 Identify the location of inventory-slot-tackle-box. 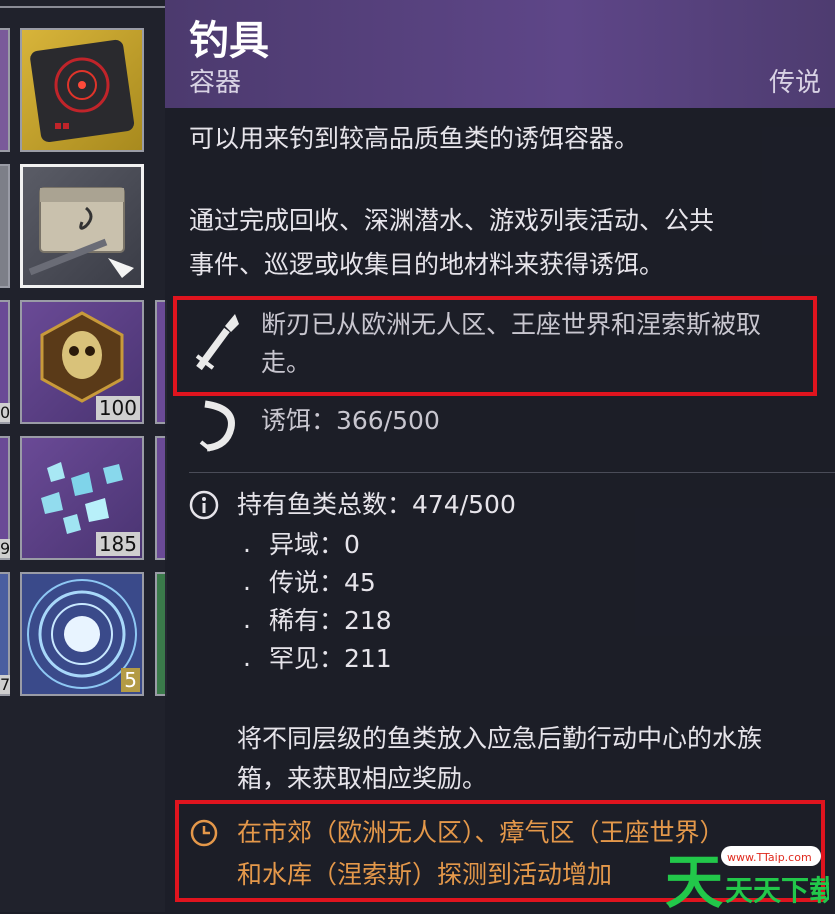
(82, 226).